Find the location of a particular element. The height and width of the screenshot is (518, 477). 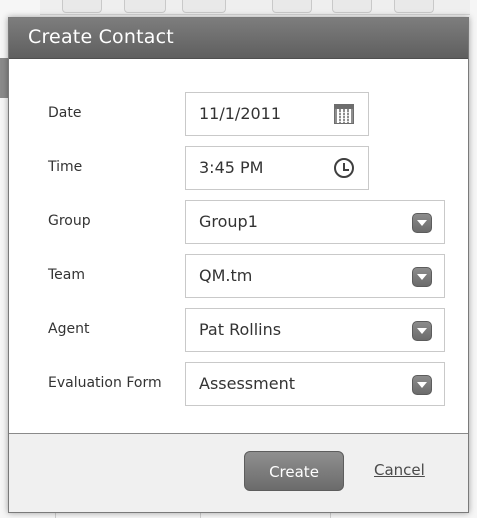

evaluation-form-row: Evaluation Form Assessment is located at coordinates (238, 385).